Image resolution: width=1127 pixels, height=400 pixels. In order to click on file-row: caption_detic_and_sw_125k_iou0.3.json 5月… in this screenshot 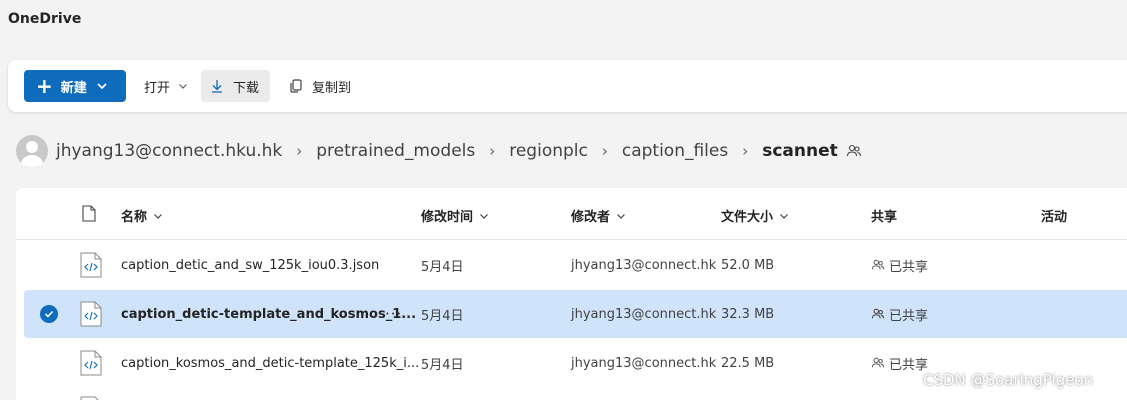, I will do `click(575, 265)`.